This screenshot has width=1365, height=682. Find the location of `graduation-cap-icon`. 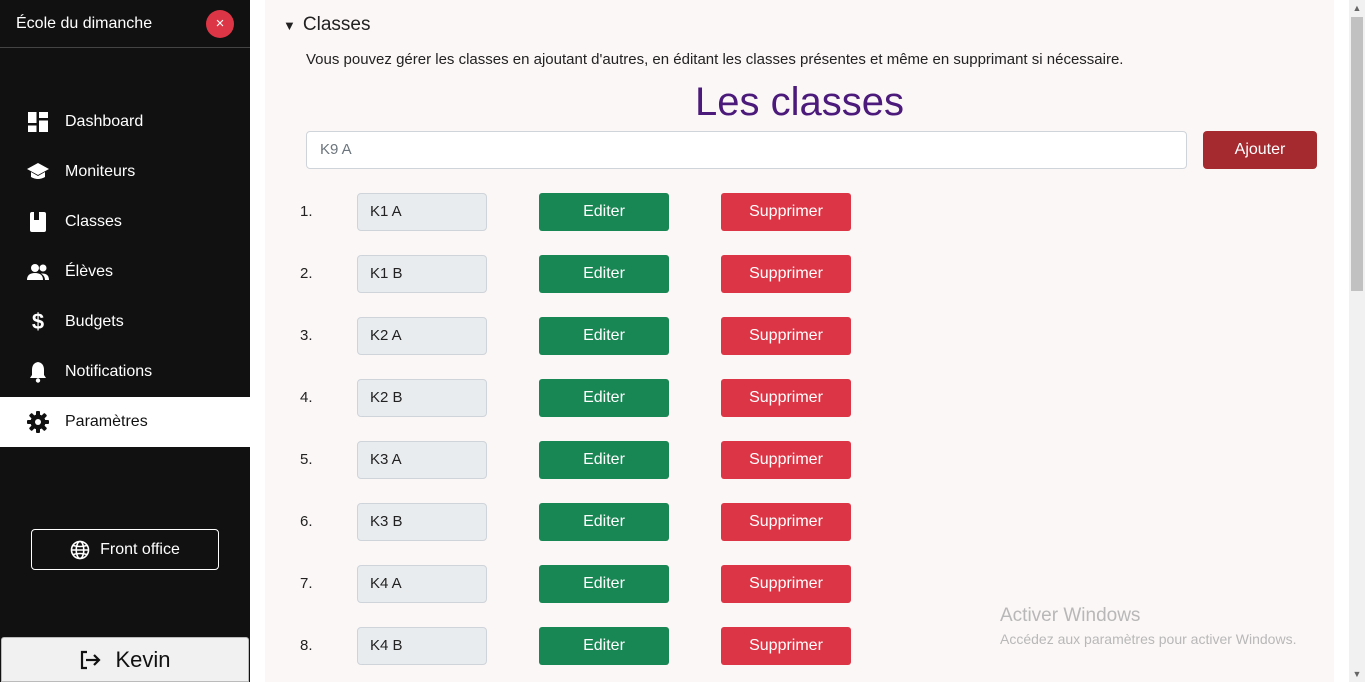

graduation-cap-icon is located at coordinates (38, 172).